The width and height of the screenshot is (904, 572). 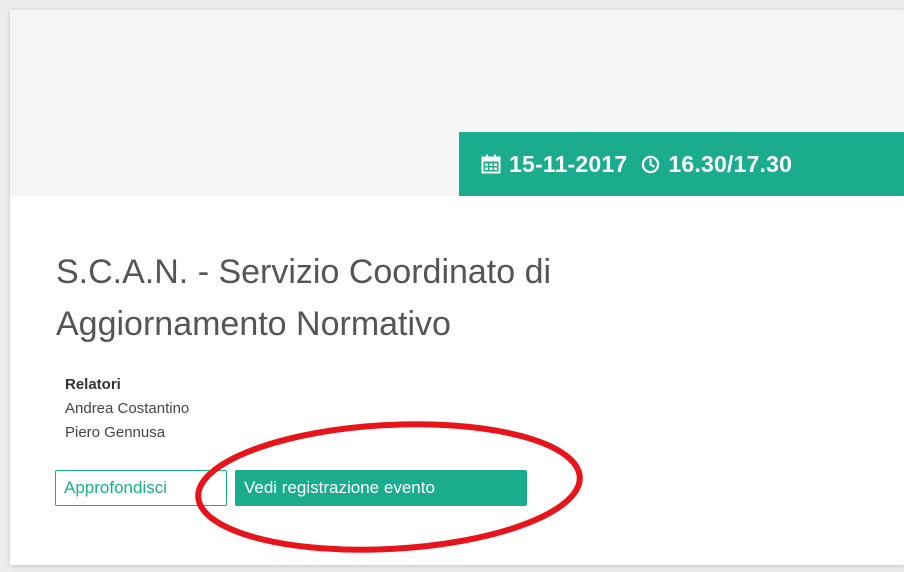 I want to click on event-date-badge: 15-11-2017 16.30/17.30, so click(x=681, y=164).